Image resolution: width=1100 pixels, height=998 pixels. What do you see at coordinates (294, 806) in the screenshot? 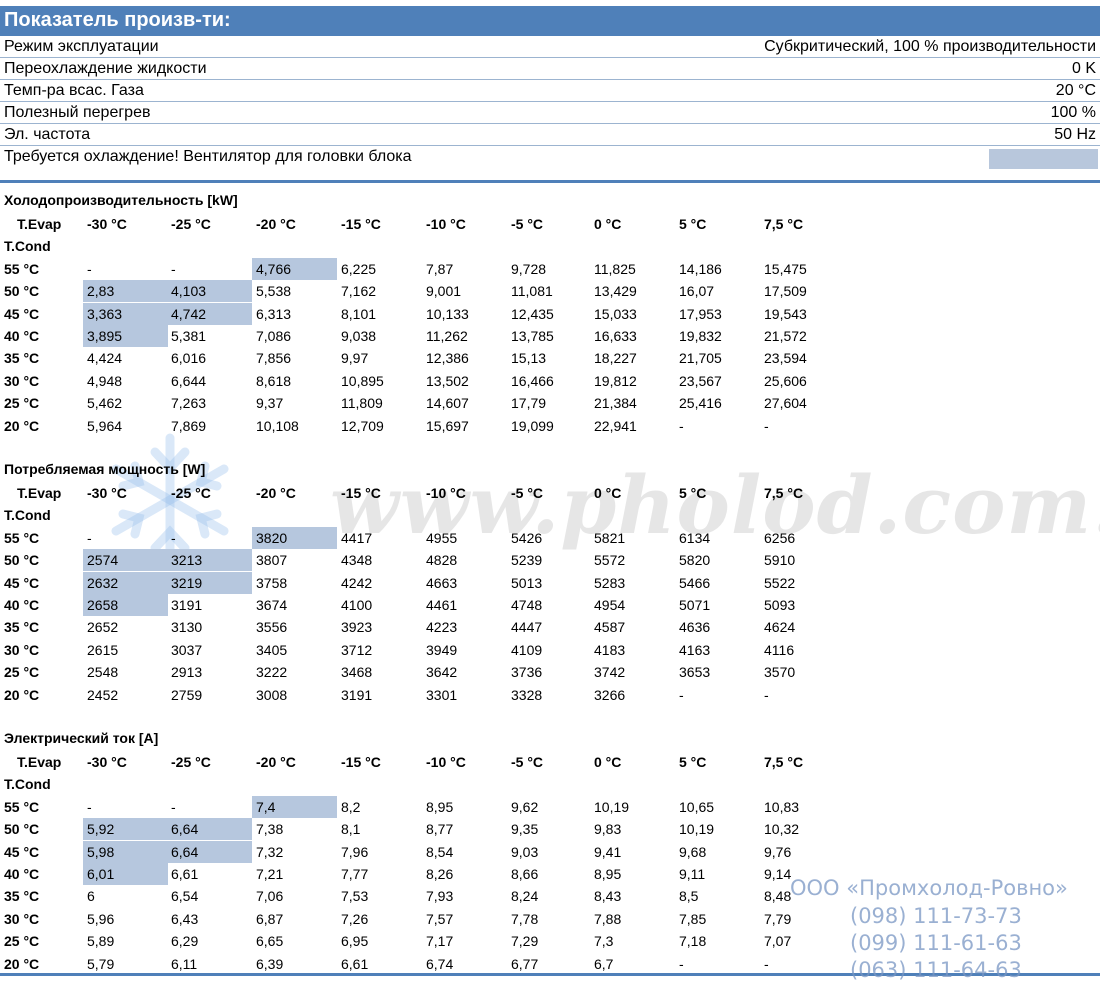
I see `table-cell: 7,4` at bounding box center [294, 806].